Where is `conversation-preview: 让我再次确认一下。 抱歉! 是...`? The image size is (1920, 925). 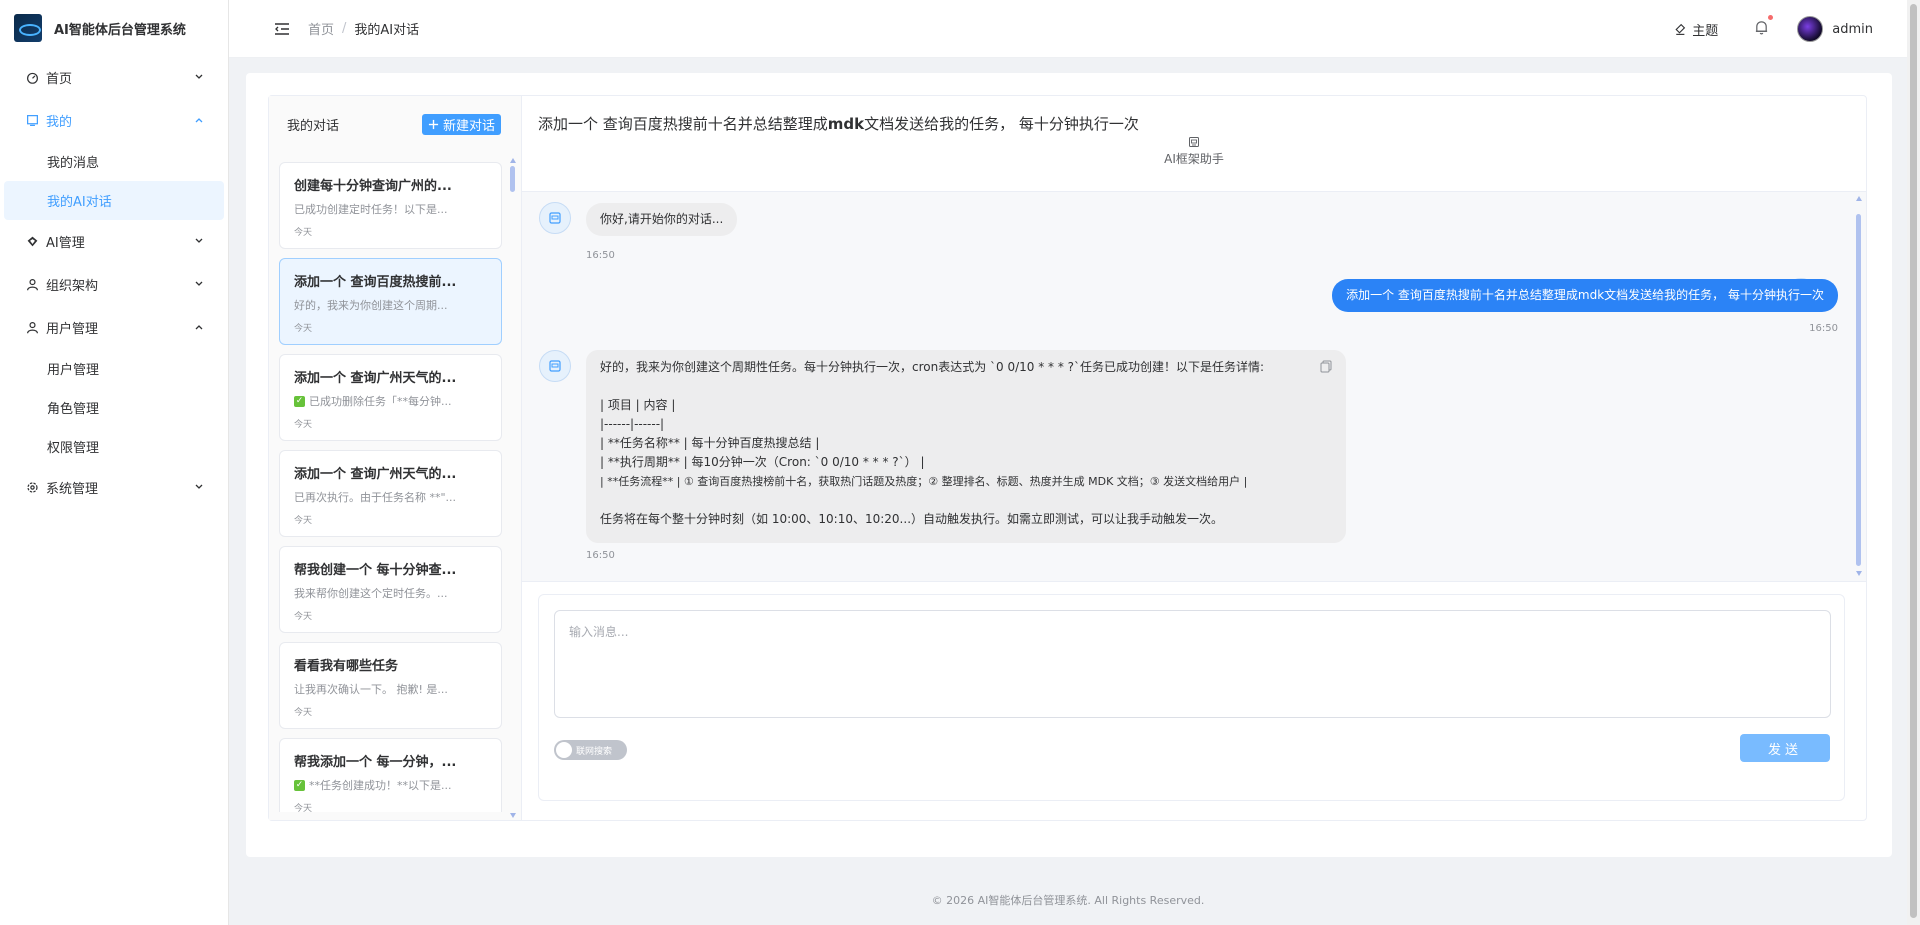
conversation-preview: 让我再次确认一下。 抱歉! 是... is located at coordinates (391, 689).